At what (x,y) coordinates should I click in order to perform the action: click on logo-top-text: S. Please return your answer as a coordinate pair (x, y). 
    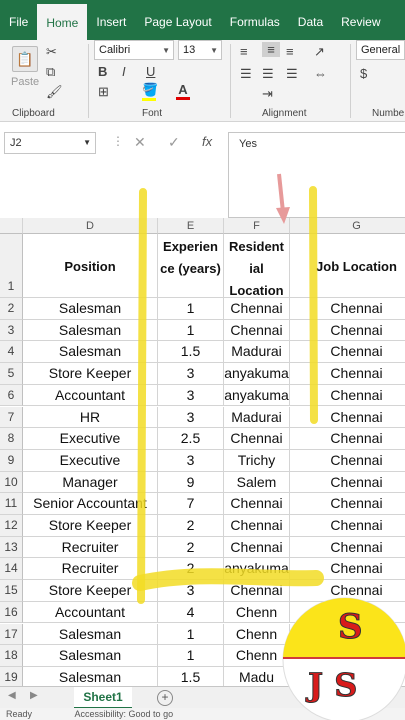
    Looking at the image, I should click on (350, 627).